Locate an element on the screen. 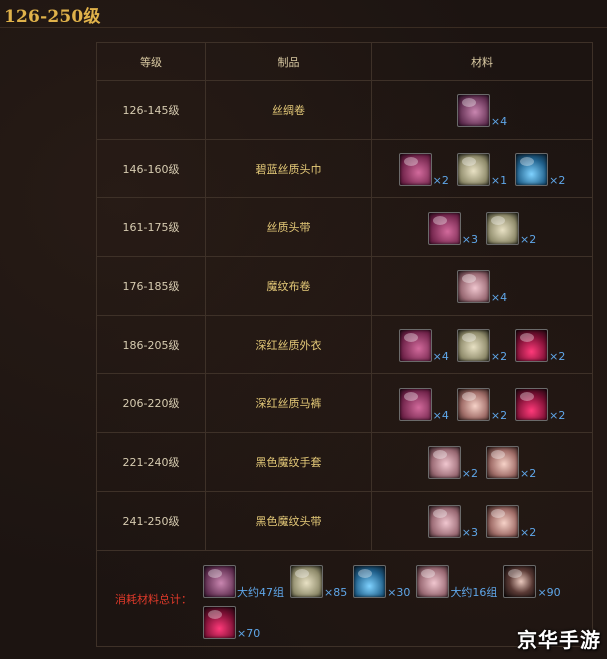 Image resolution: width=607 pixels, height=659 pixels. material-item: ×85 is located at coordinates (318, 581).